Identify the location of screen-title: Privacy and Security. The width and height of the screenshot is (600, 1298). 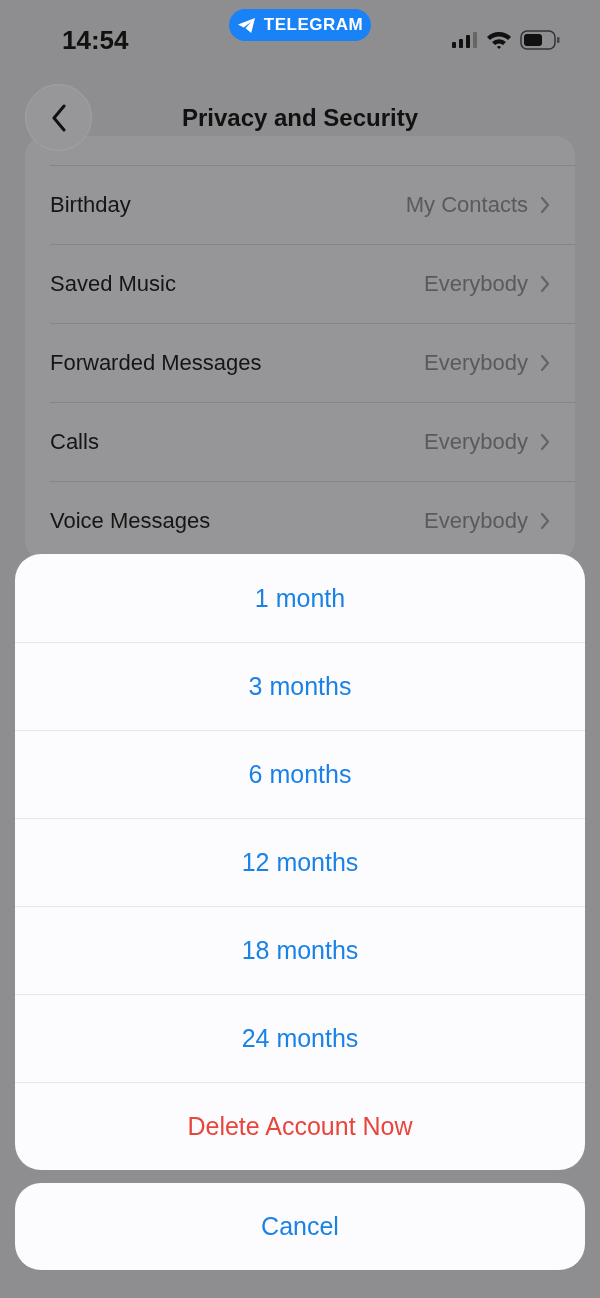
(300, 118).